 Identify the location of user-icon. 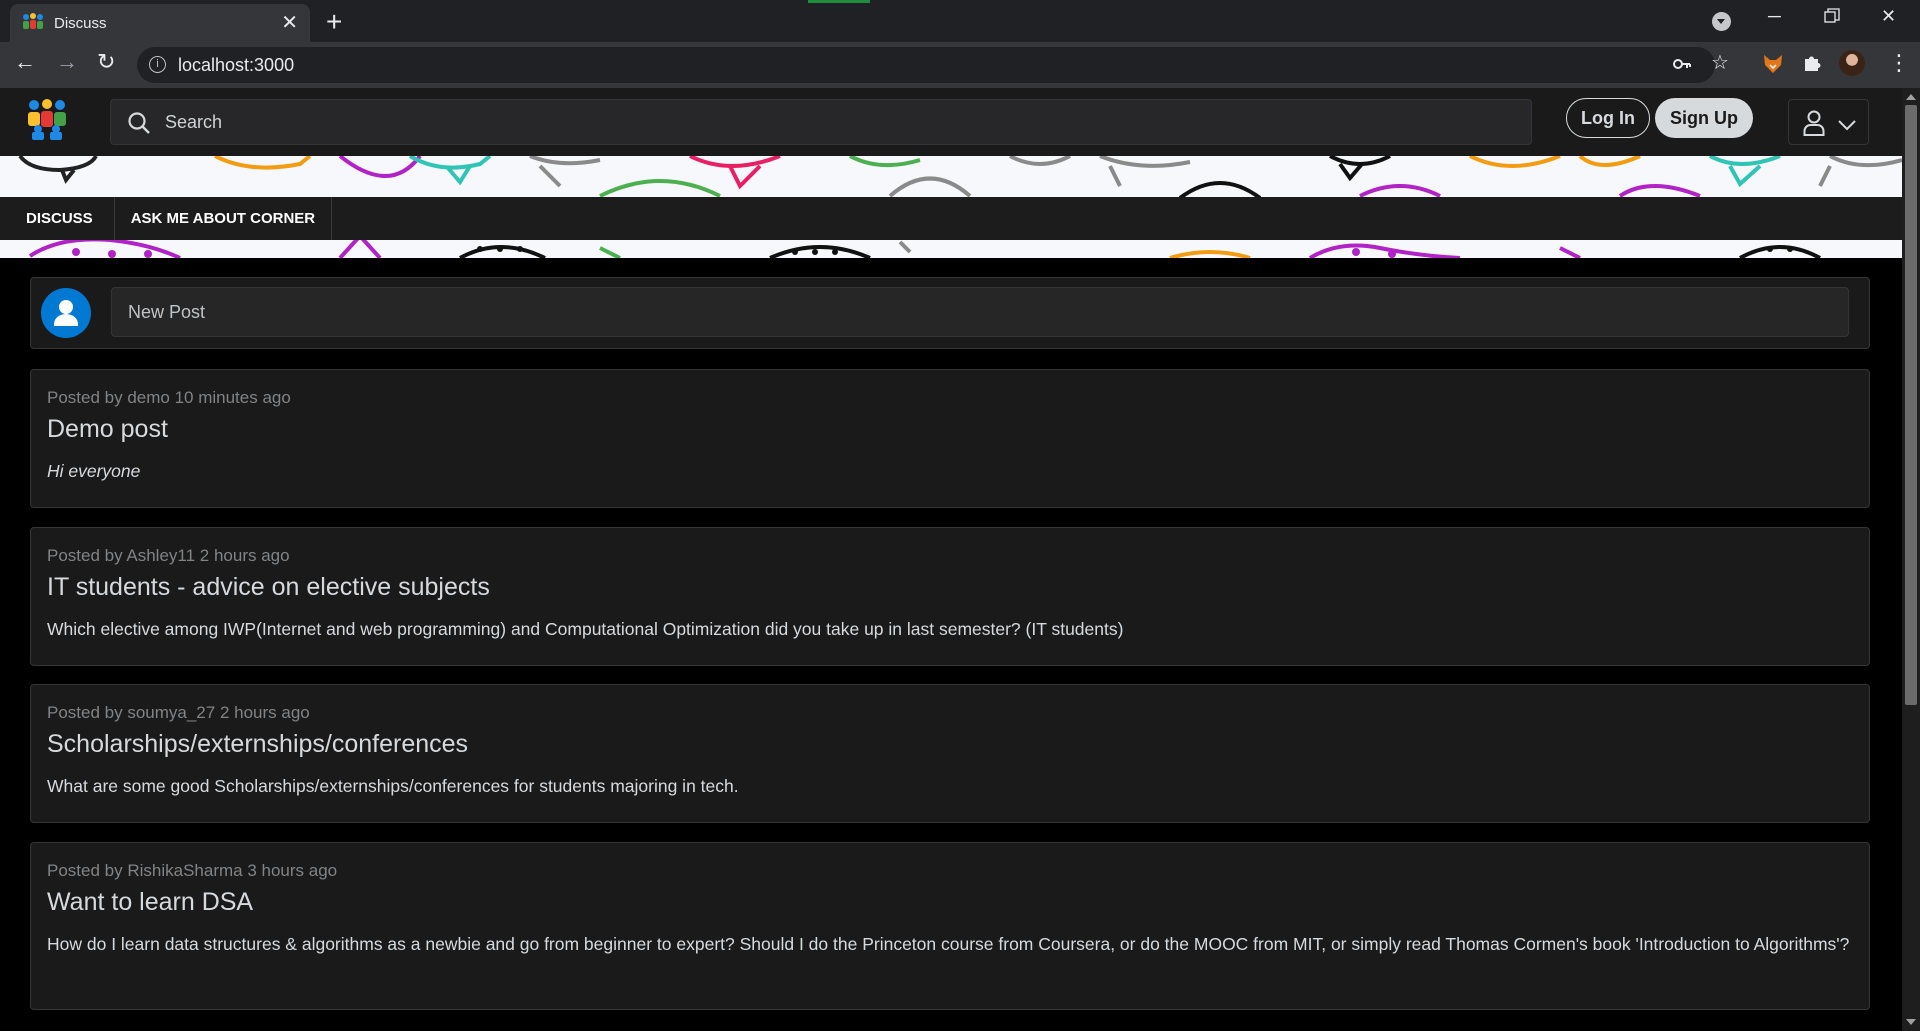
(1814, 123).